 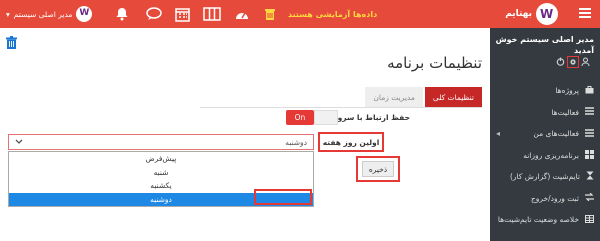 I want to click on sidebar-item-projects: پروژه‌ها, so click(x=545, y=91).